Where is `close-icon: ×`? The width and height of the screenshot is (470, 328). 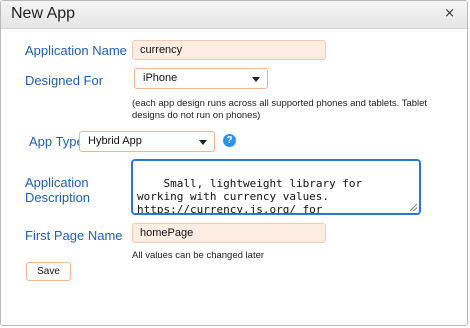 close-icon: × is located at coordinates (449, 13).